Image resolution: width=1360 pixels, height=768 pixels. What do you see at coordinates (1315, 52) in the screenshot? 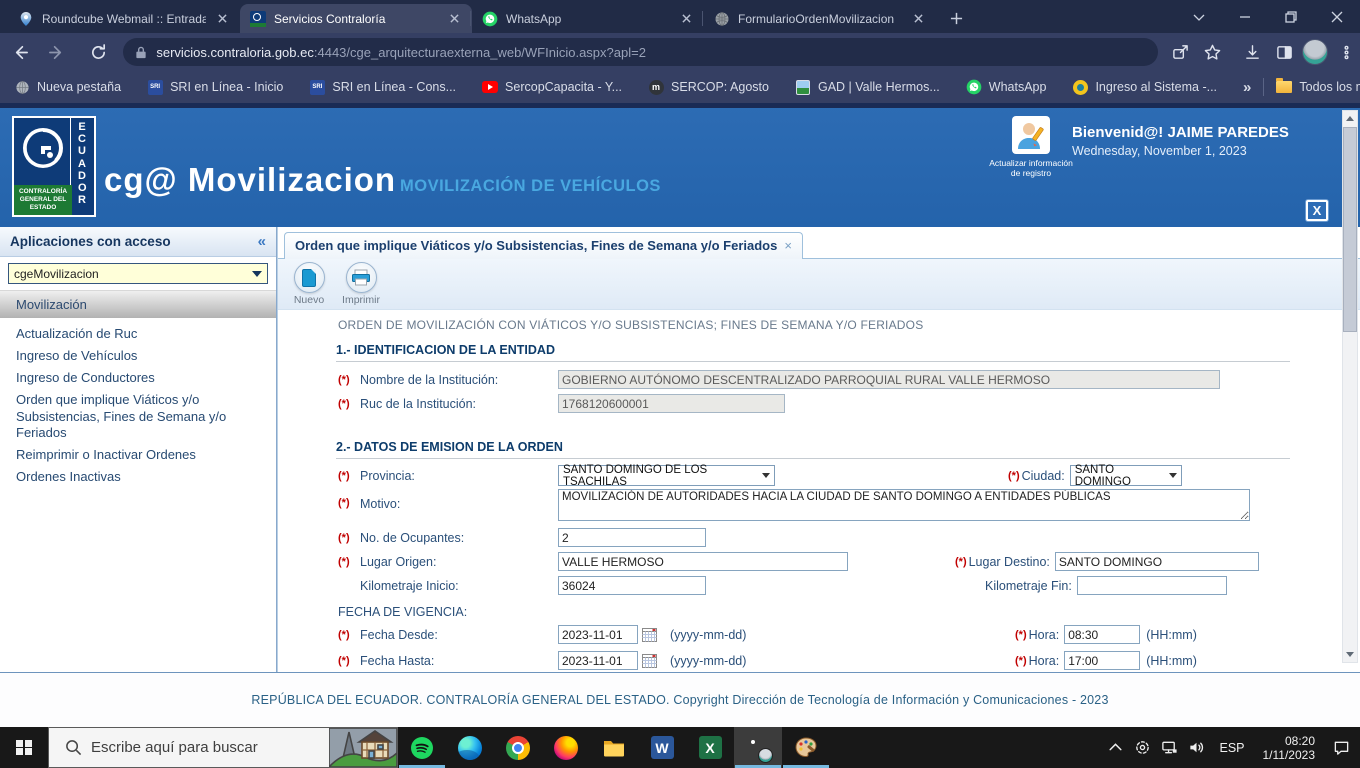
I see `profile-avatar` at bounding box center [1315, 52].